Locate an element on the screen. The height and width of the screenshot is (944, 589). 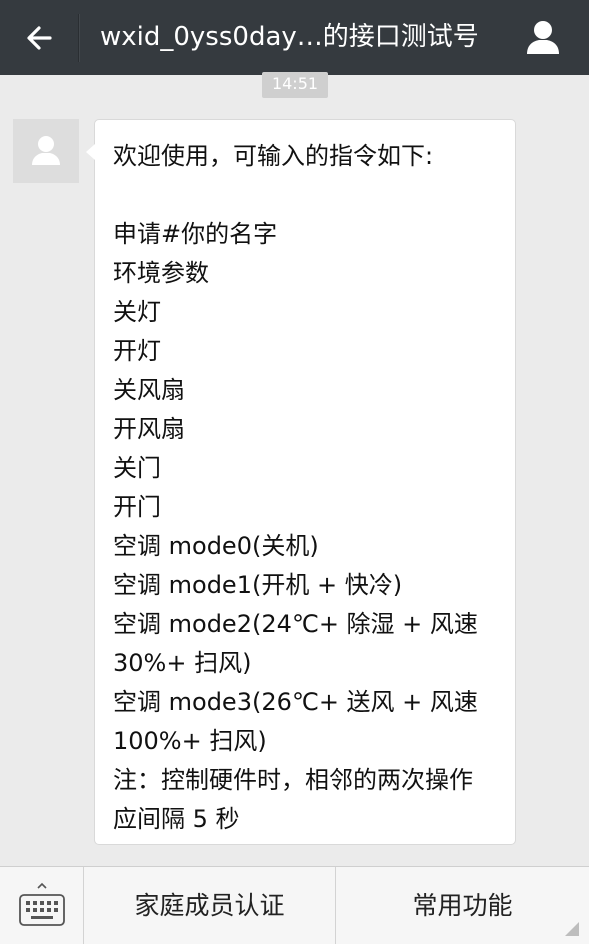
message-line: 30%+ 扫风) is located at coordinates (182, 663).